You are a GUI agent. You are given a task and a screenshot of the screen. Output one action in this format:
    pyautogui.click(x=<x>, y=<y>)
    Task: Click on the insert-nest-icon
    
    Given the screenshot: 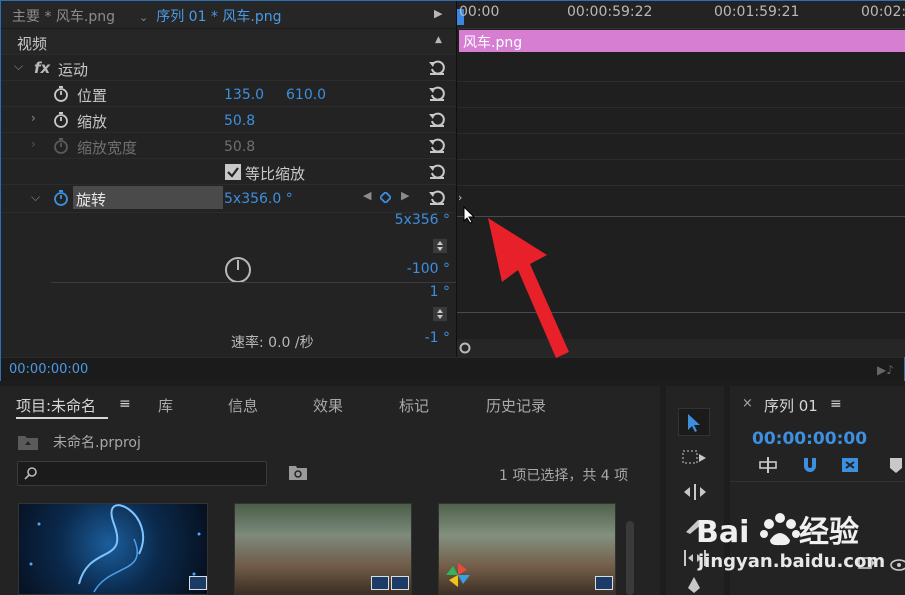 What is the action you would take?
    pyautogui.click(x=768, y=465)
    